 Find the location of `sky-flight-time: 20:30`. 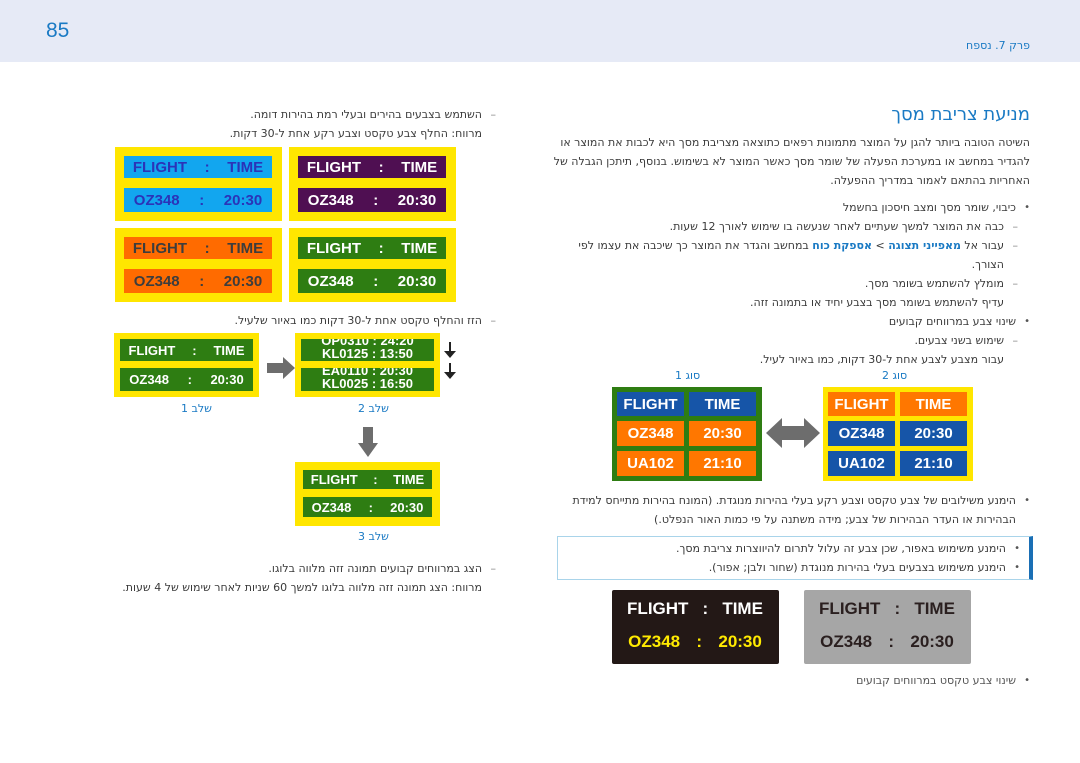

sky-flight-time: 20:30 is located at coordinates (243, 200).